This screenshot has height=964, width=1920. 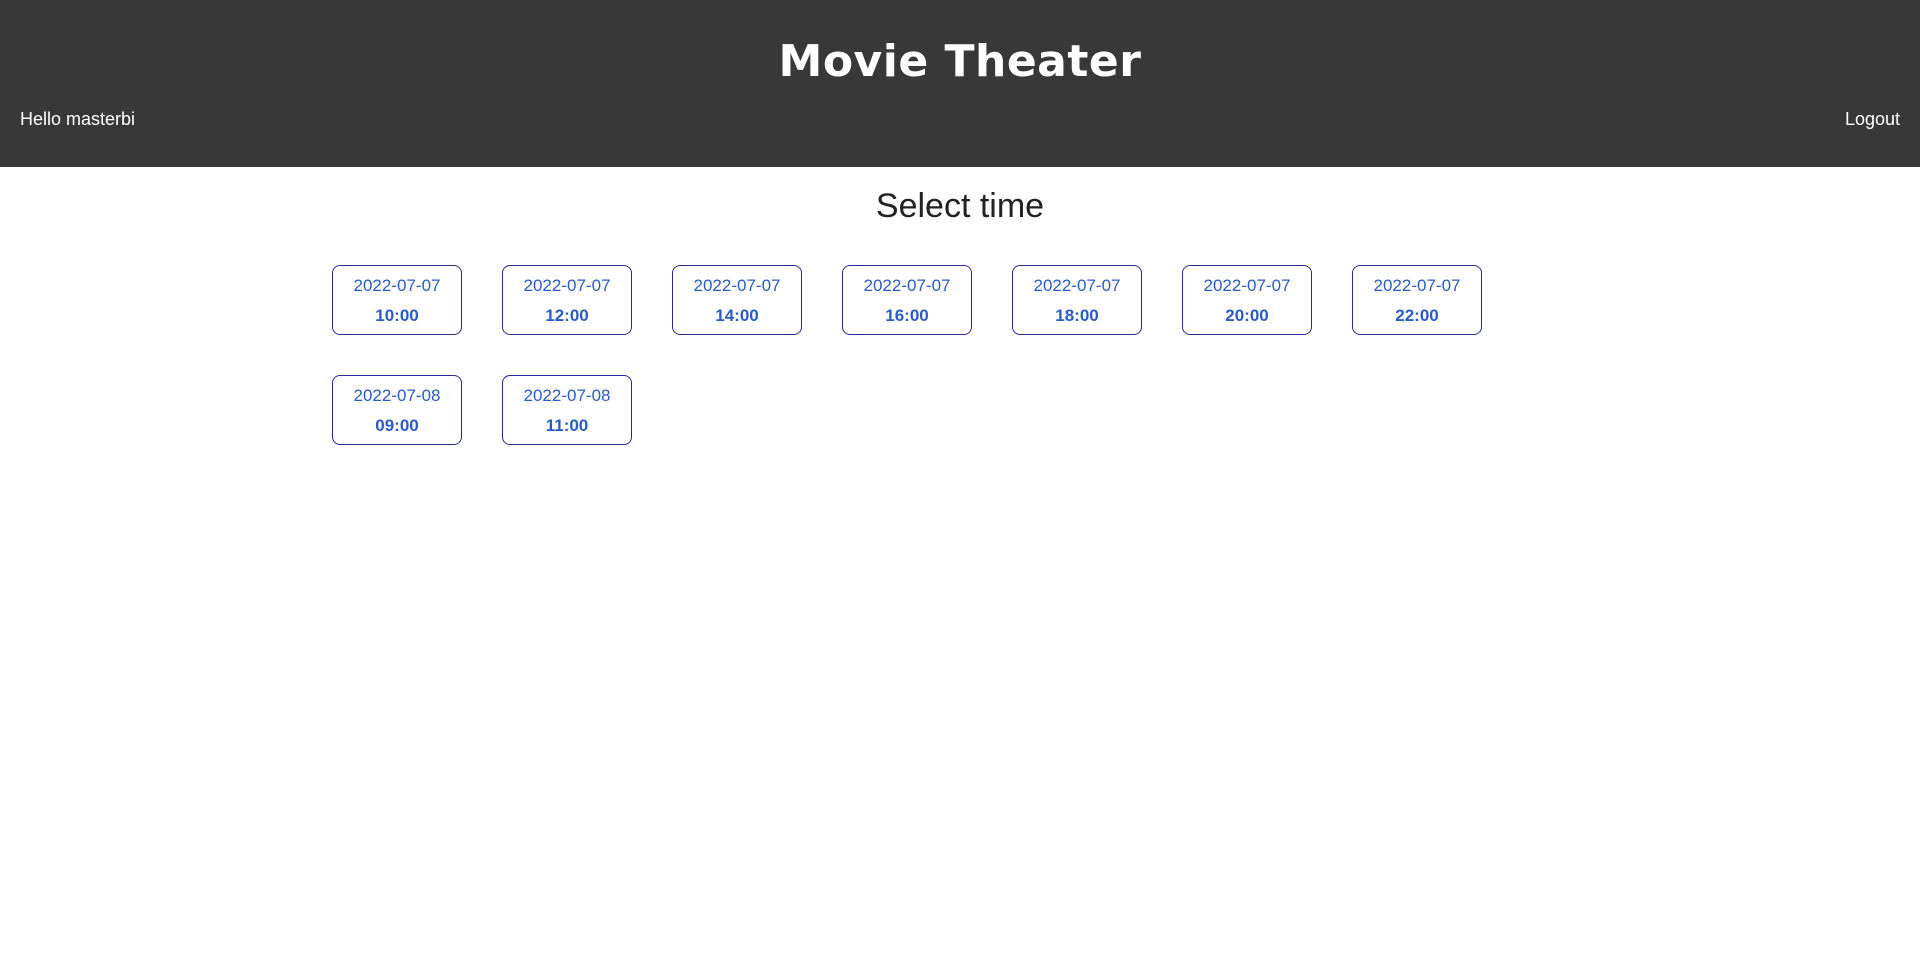 What do you see at coordinates (737, 315) in the screenshot?
I see `showtime-time: 14:00` at bounding box center [737, 315].